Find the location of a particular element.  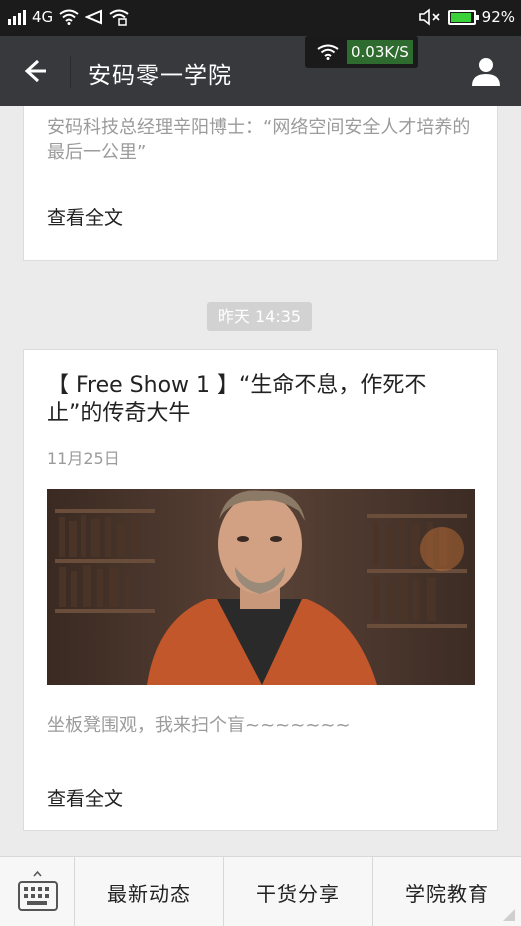

bottom-menu-bar: 最新动态 干货分享 学院教育 is located at coordinates (260, 891).